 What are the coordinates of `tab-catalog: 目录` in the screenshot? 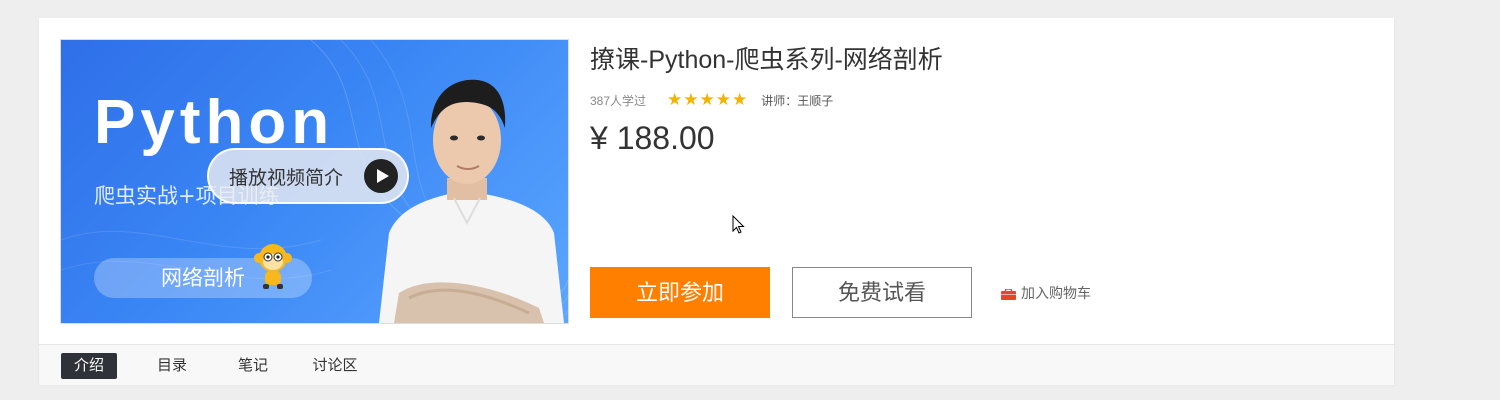 It's located at (172, 366).